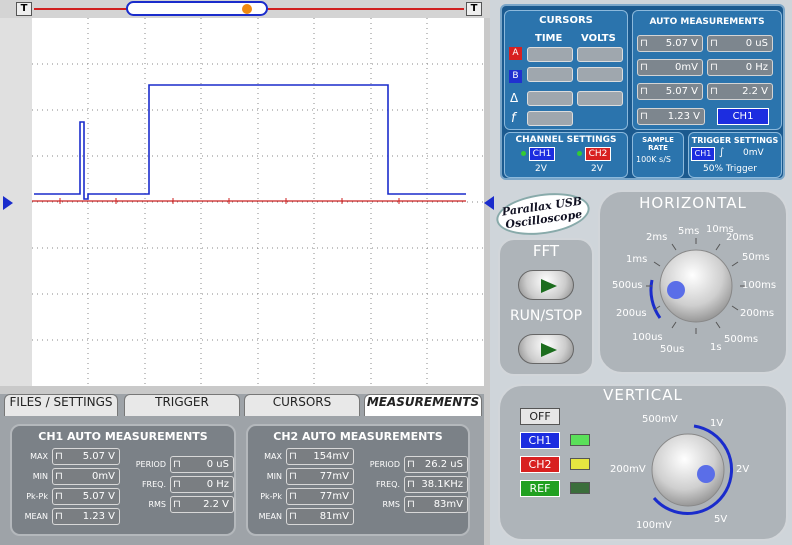 This screenshot has height=545, width=792. Describe the element at coordinates (759, 285) in the screenshot. I see `horizontal-label: 100ms` at that location.